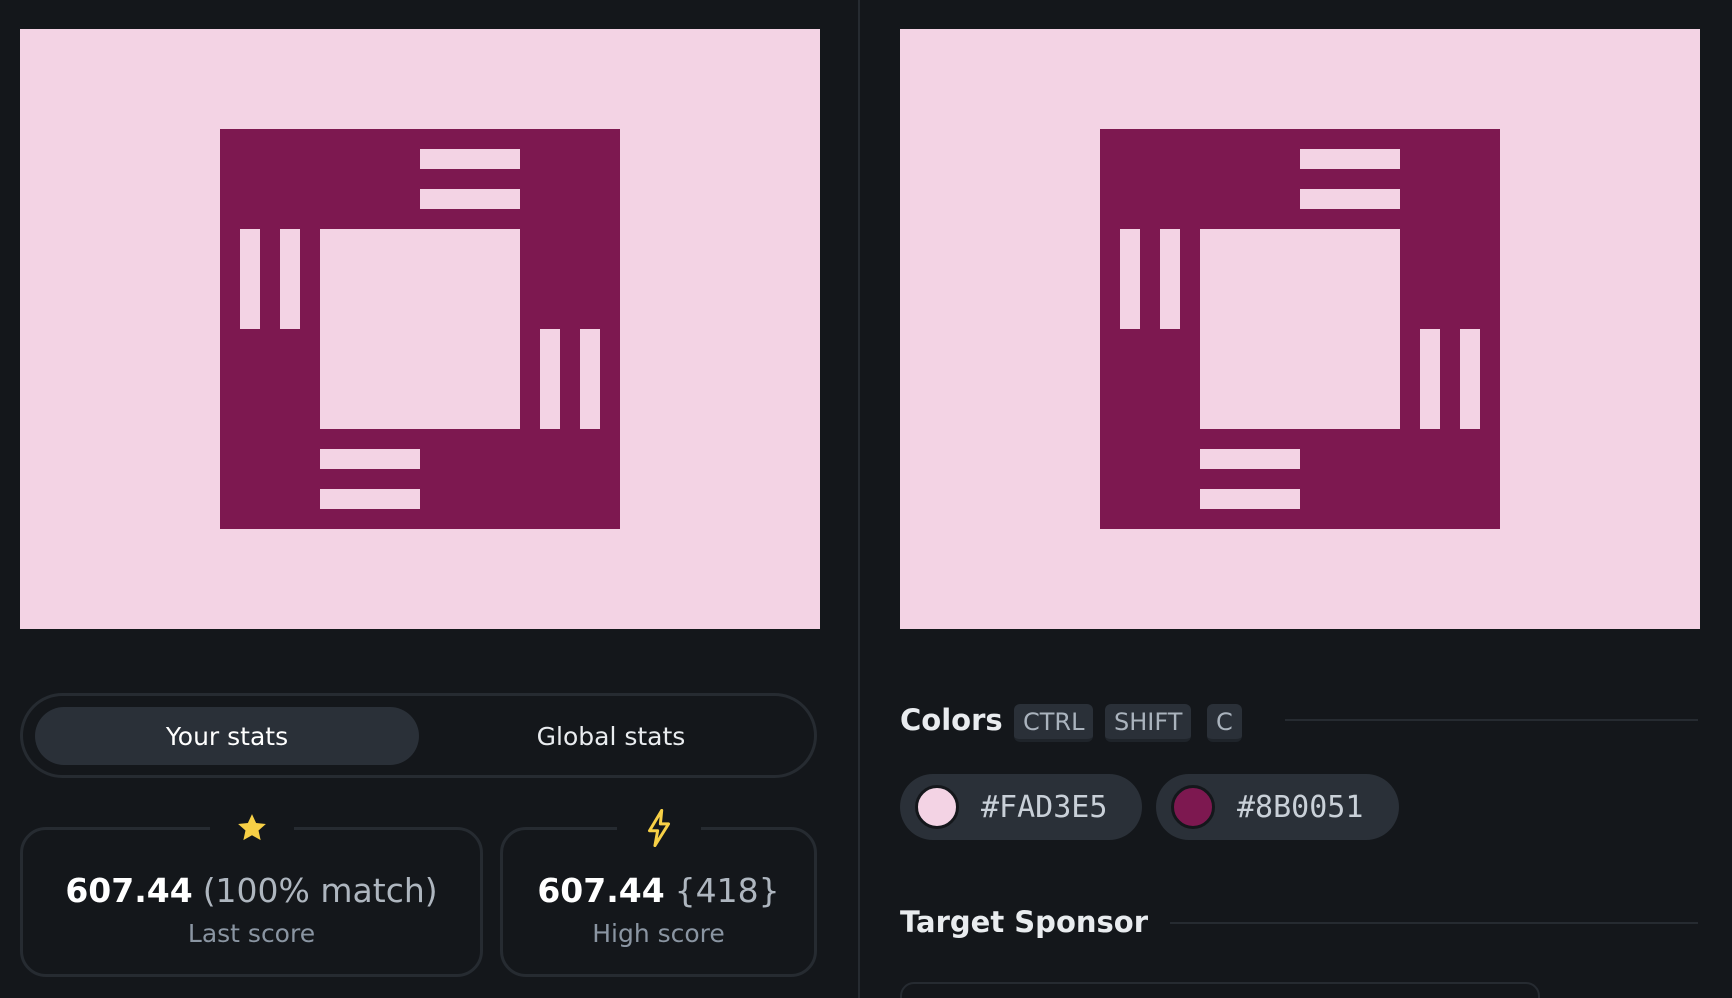 The height and width of the screenshot is (998, 1732). I want to click on last-score-value: 607.44, so click(129, 890).